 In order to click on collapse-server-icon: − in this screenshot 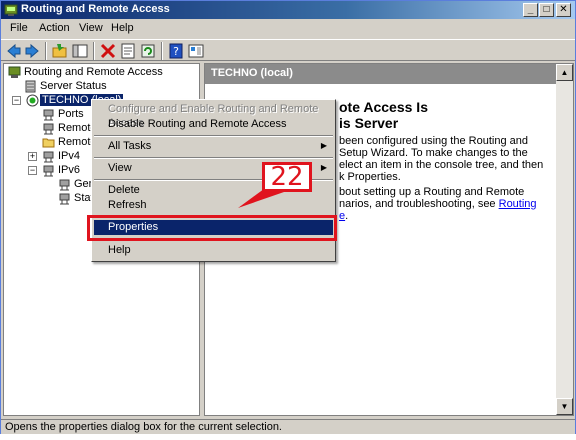, I will do `click(16, 100)`.